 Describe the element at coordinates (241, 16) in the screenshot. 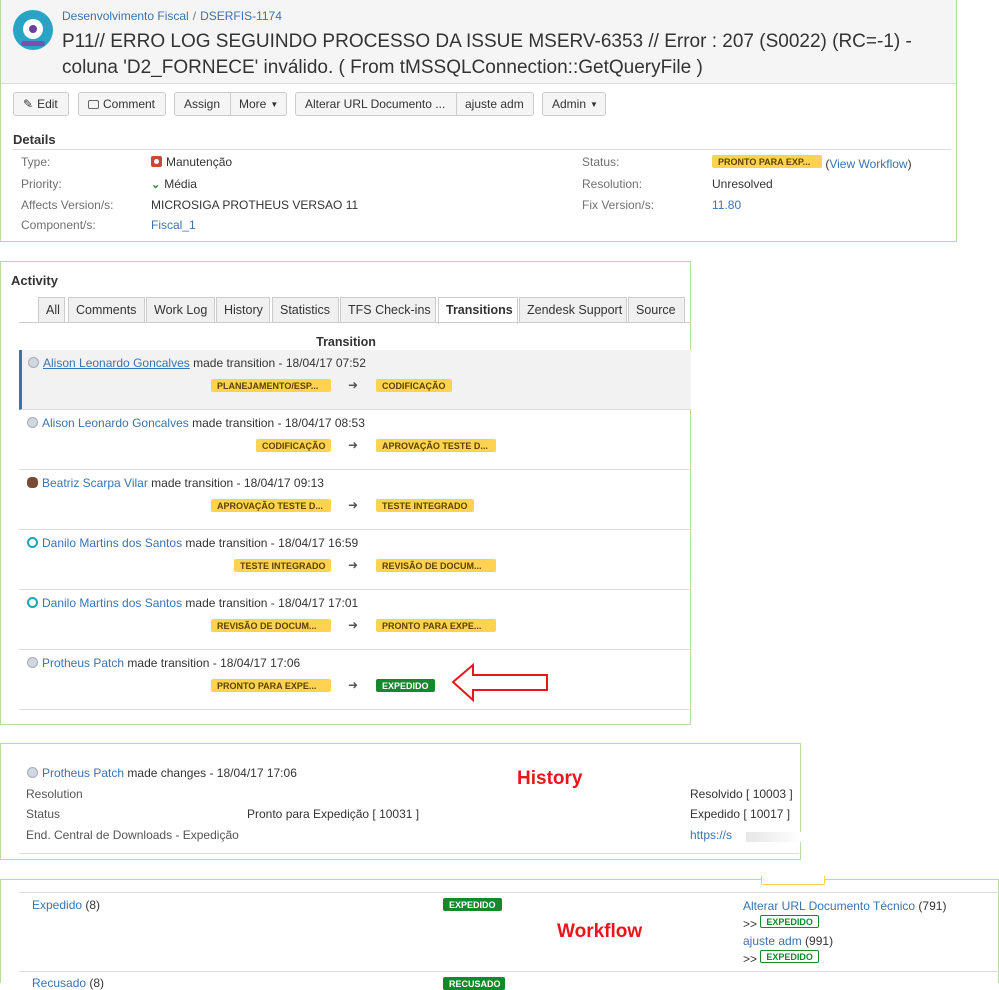

I see `breadcrumb-issue-key-link: DSERFIS-1174` at that location.